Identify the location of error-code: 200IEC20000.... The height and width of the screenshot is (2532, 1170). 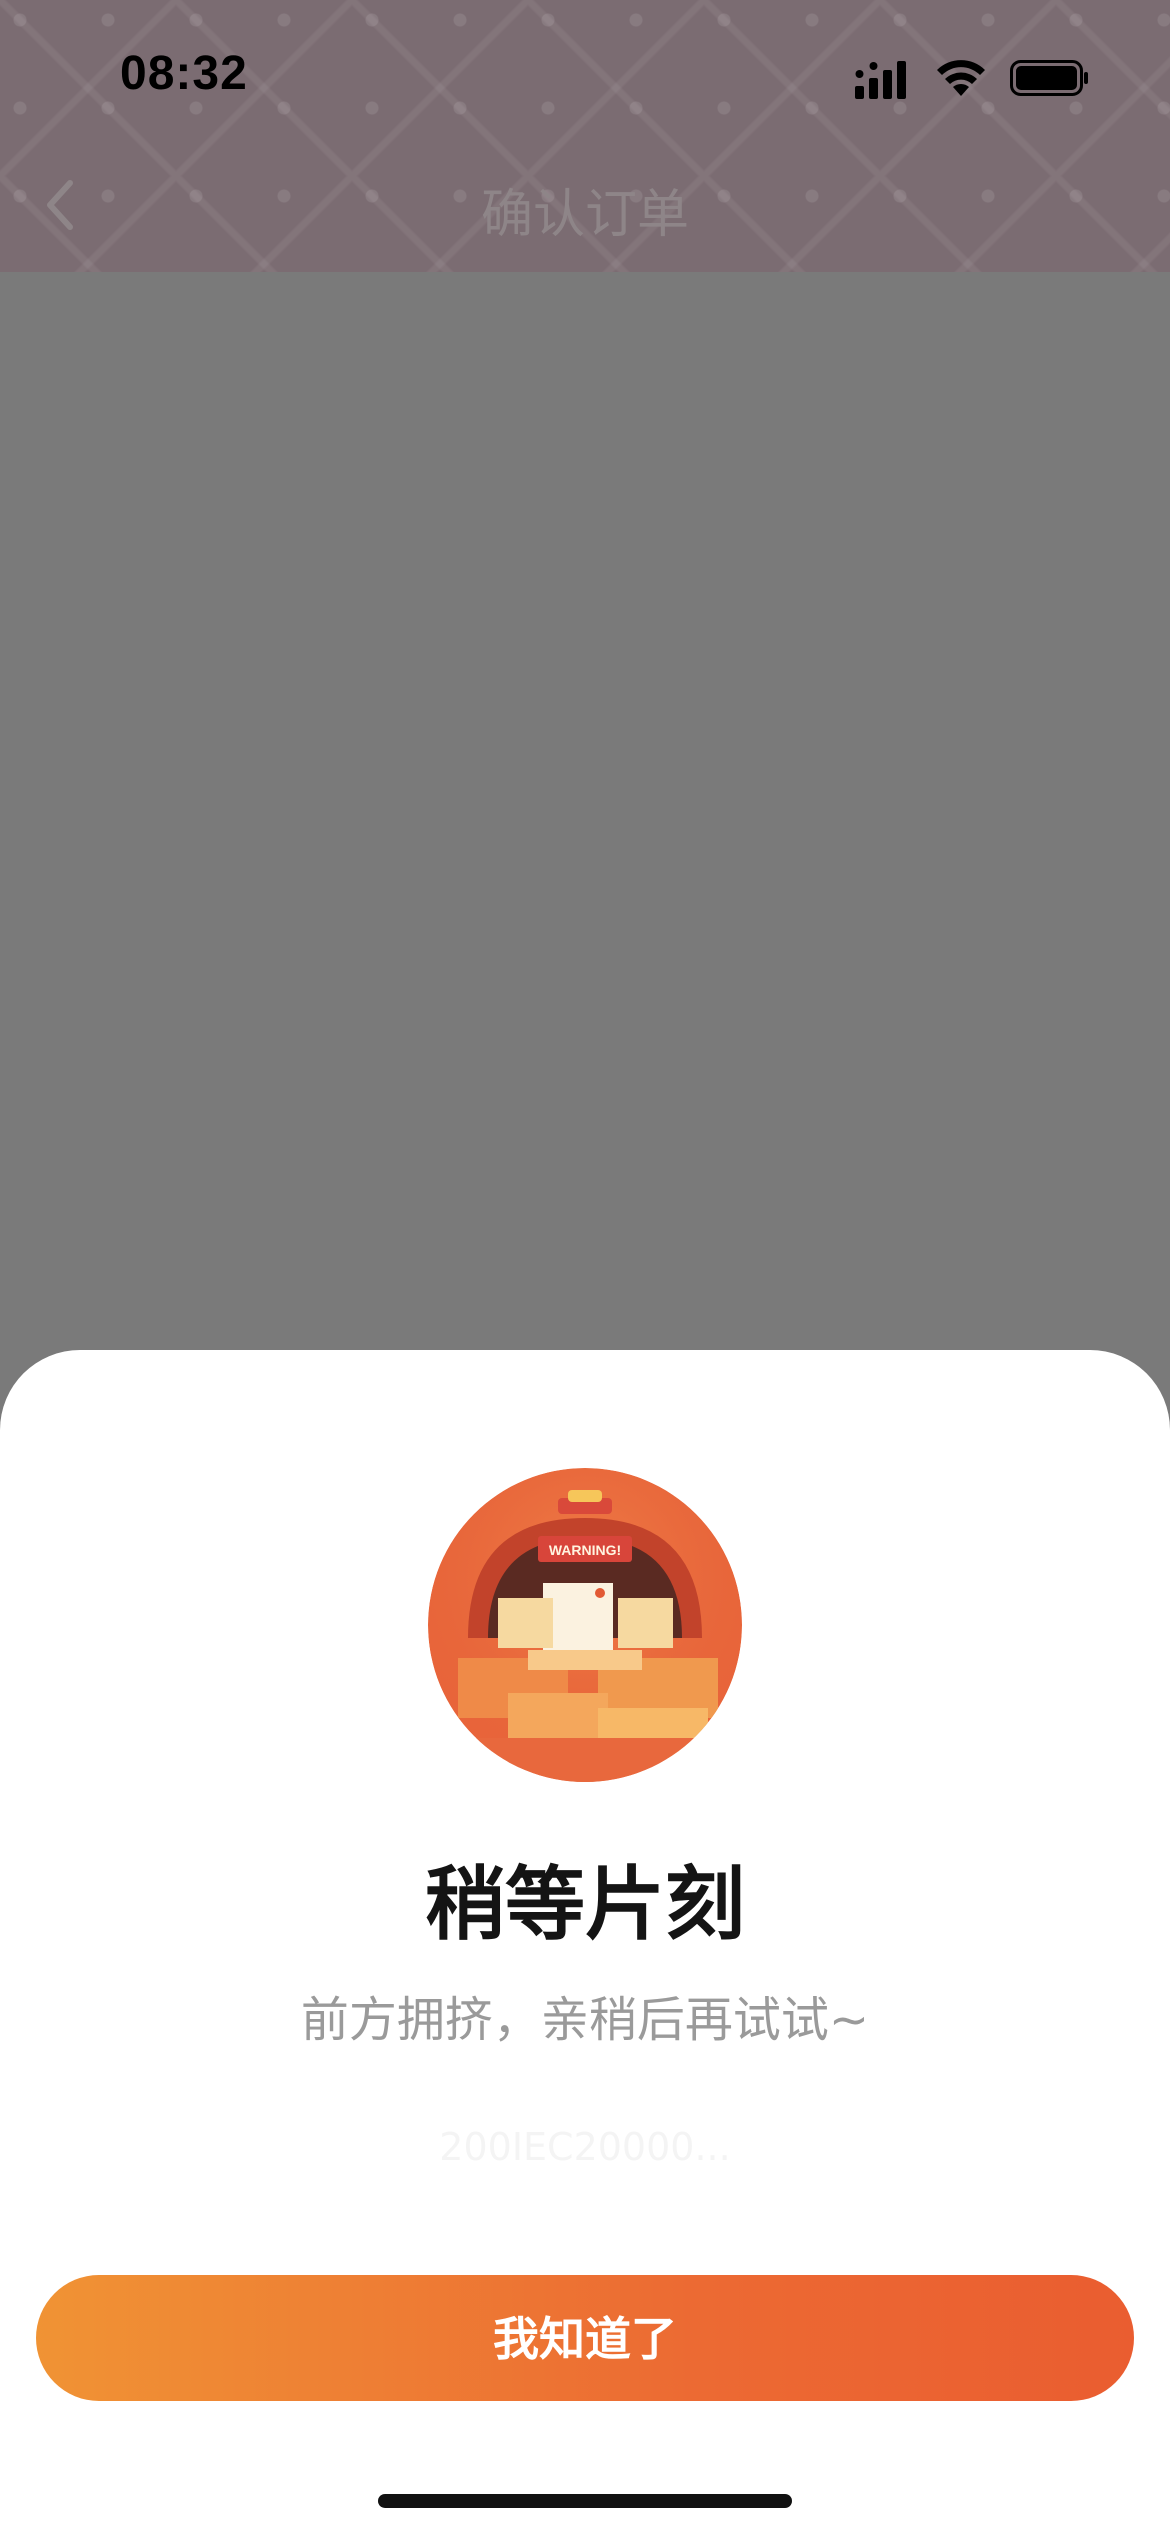
(585, 2147).